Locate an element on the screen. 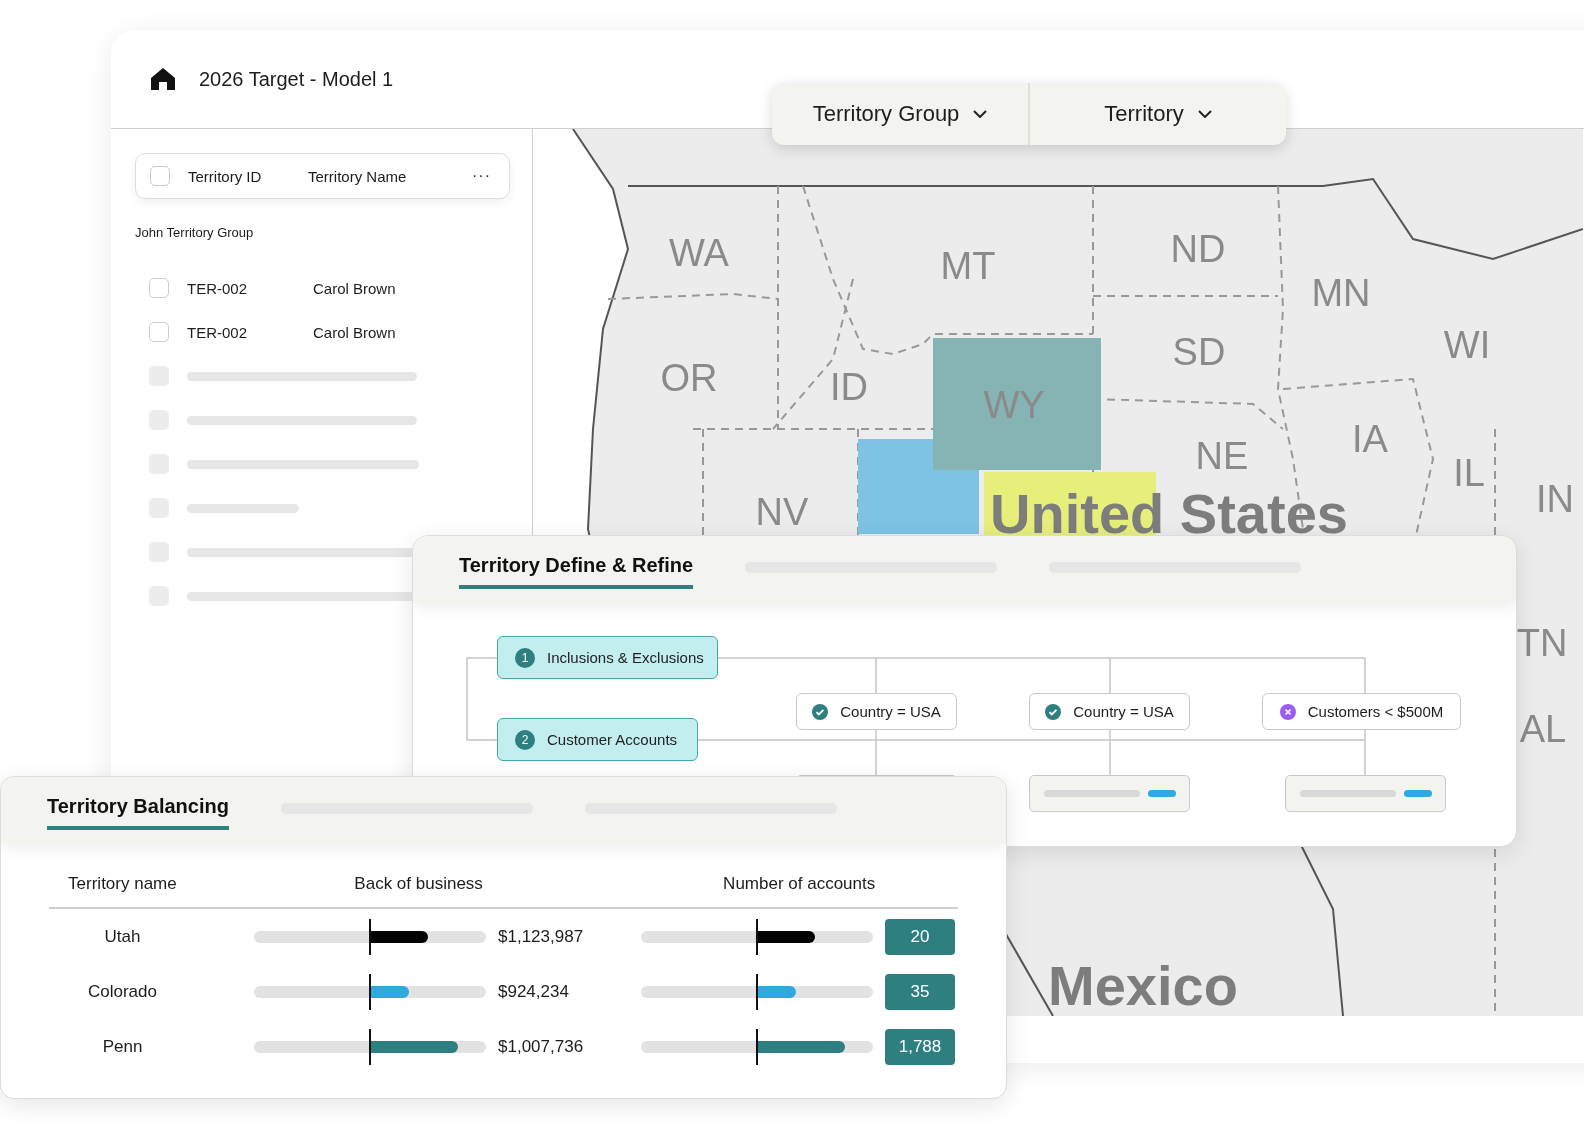 The width and height of the screenshot is (1584, 1127). cross-icon is located at coordinates (1287, 711).